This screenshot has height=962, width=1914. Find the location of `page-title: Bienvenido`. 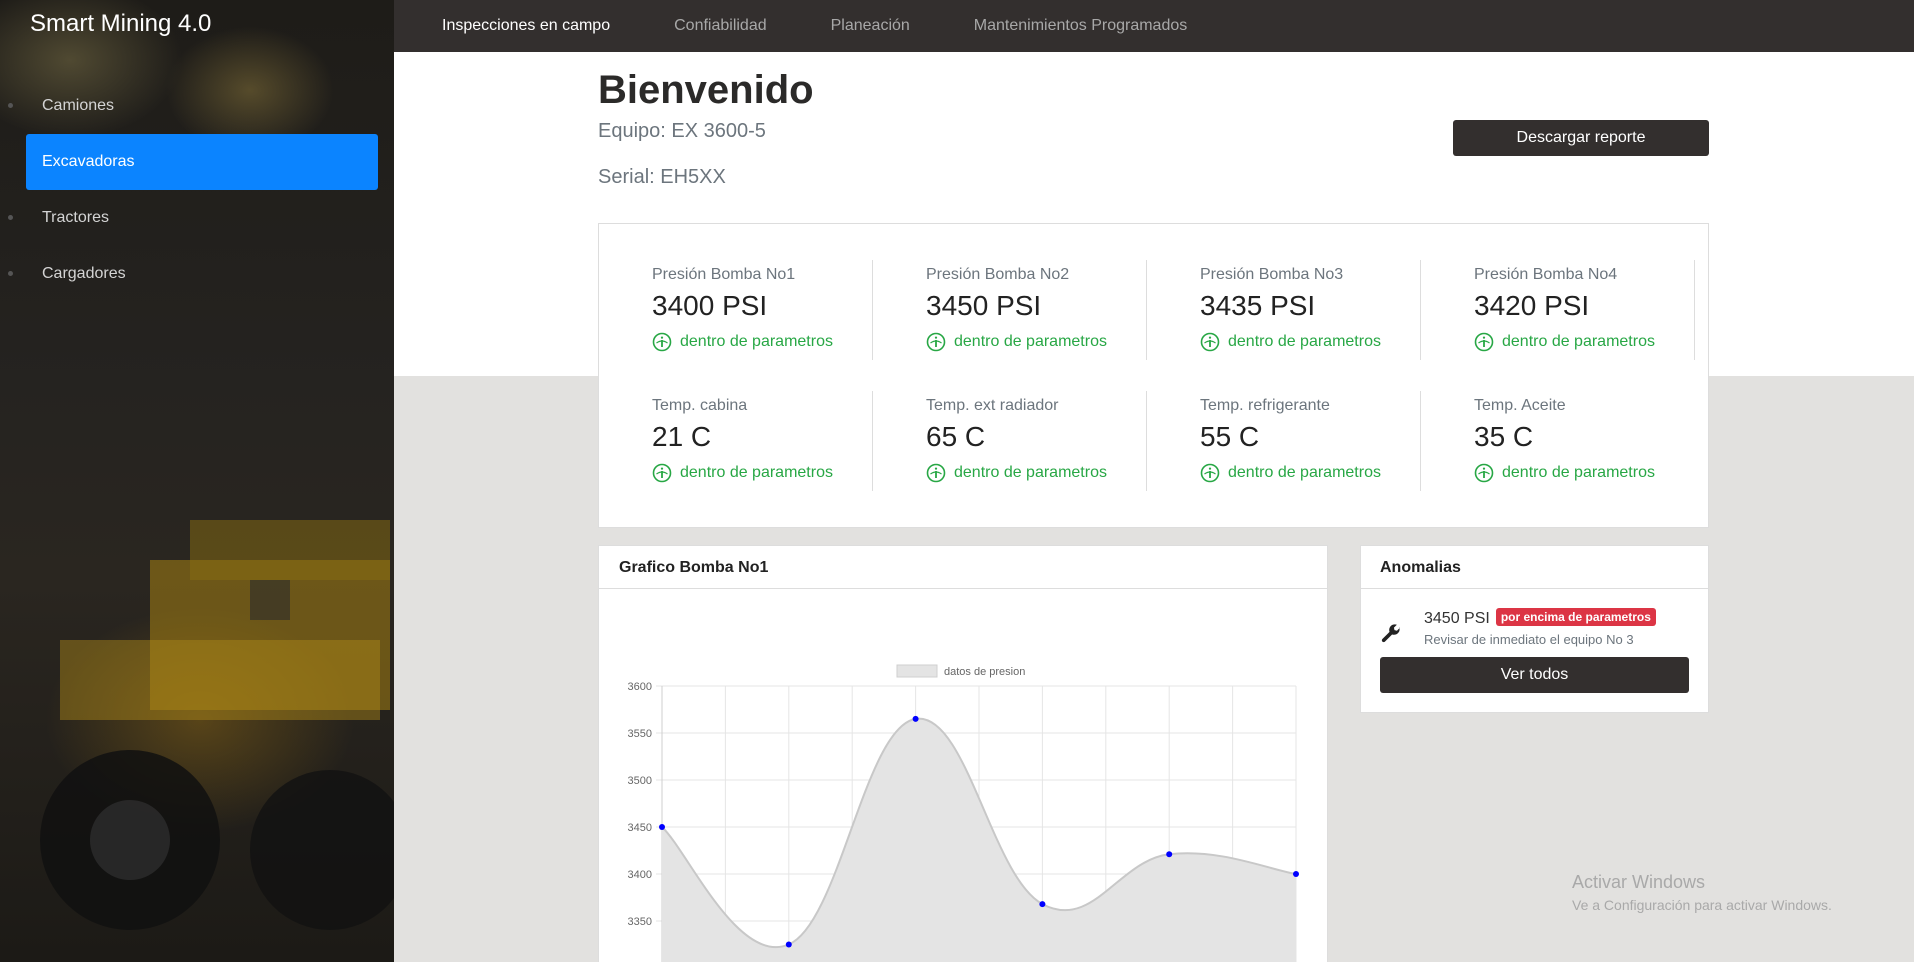

page-title: Bienvenido is located at coordinates (706, 90).